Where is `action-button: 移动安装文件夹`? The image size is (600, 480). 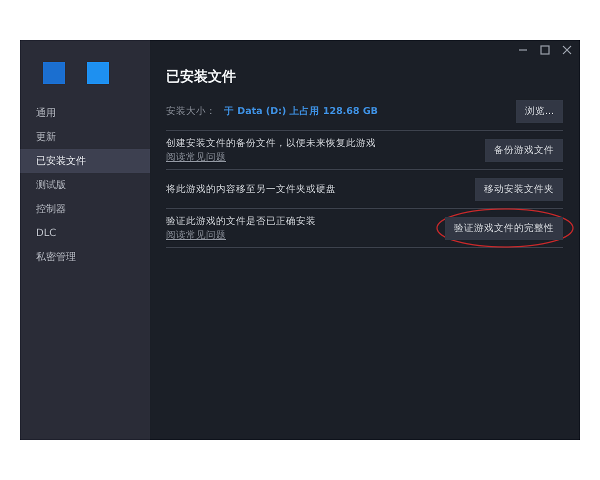
action-button: 移动安装文件夹 is located at coordinates (519, 189).